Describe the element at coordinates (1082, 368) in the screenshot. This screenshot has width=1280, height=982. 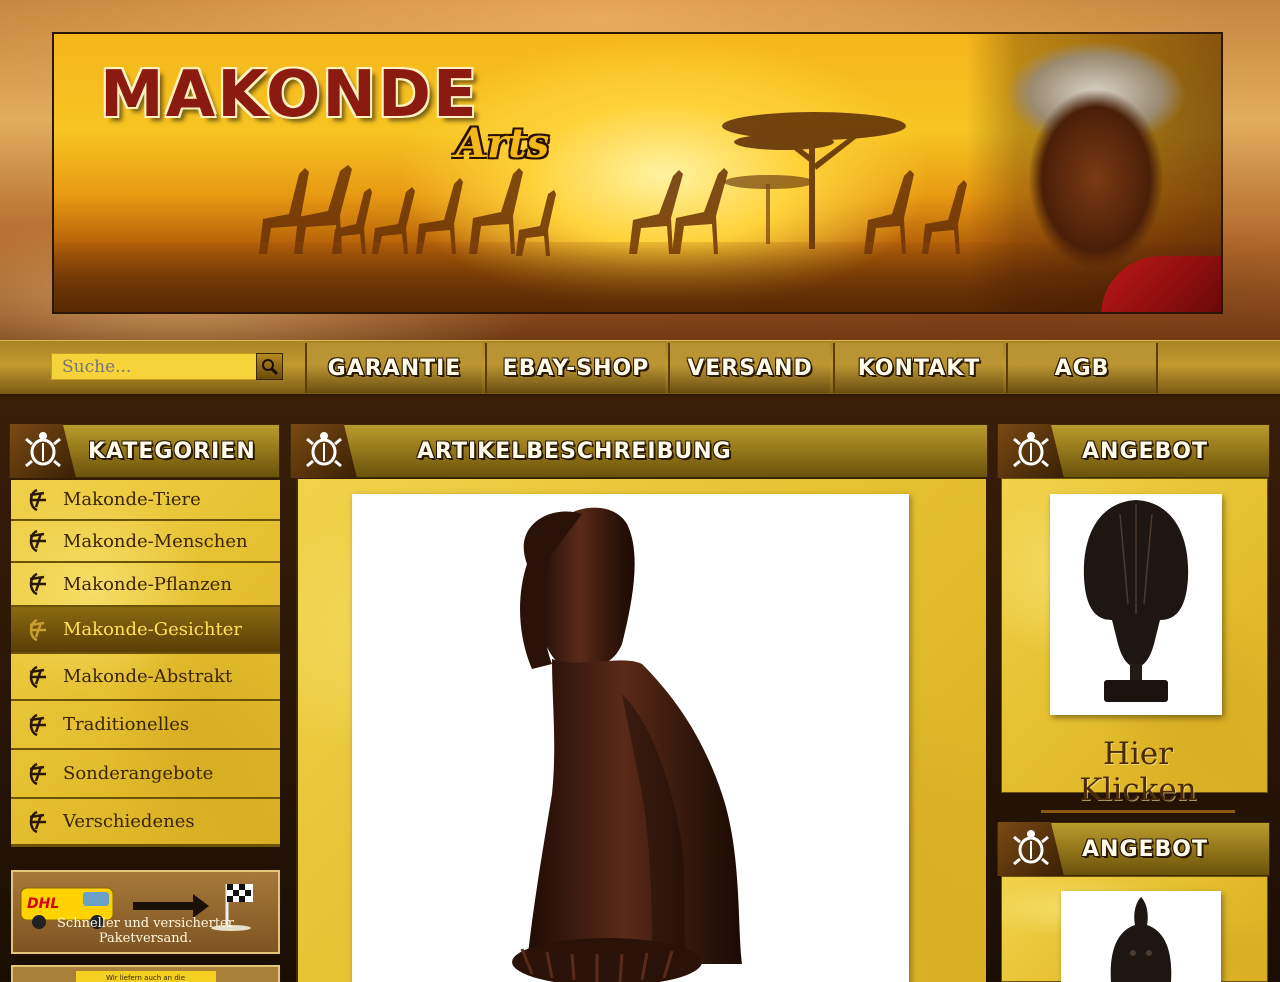
I see `nav-agb: AGB` at that location.